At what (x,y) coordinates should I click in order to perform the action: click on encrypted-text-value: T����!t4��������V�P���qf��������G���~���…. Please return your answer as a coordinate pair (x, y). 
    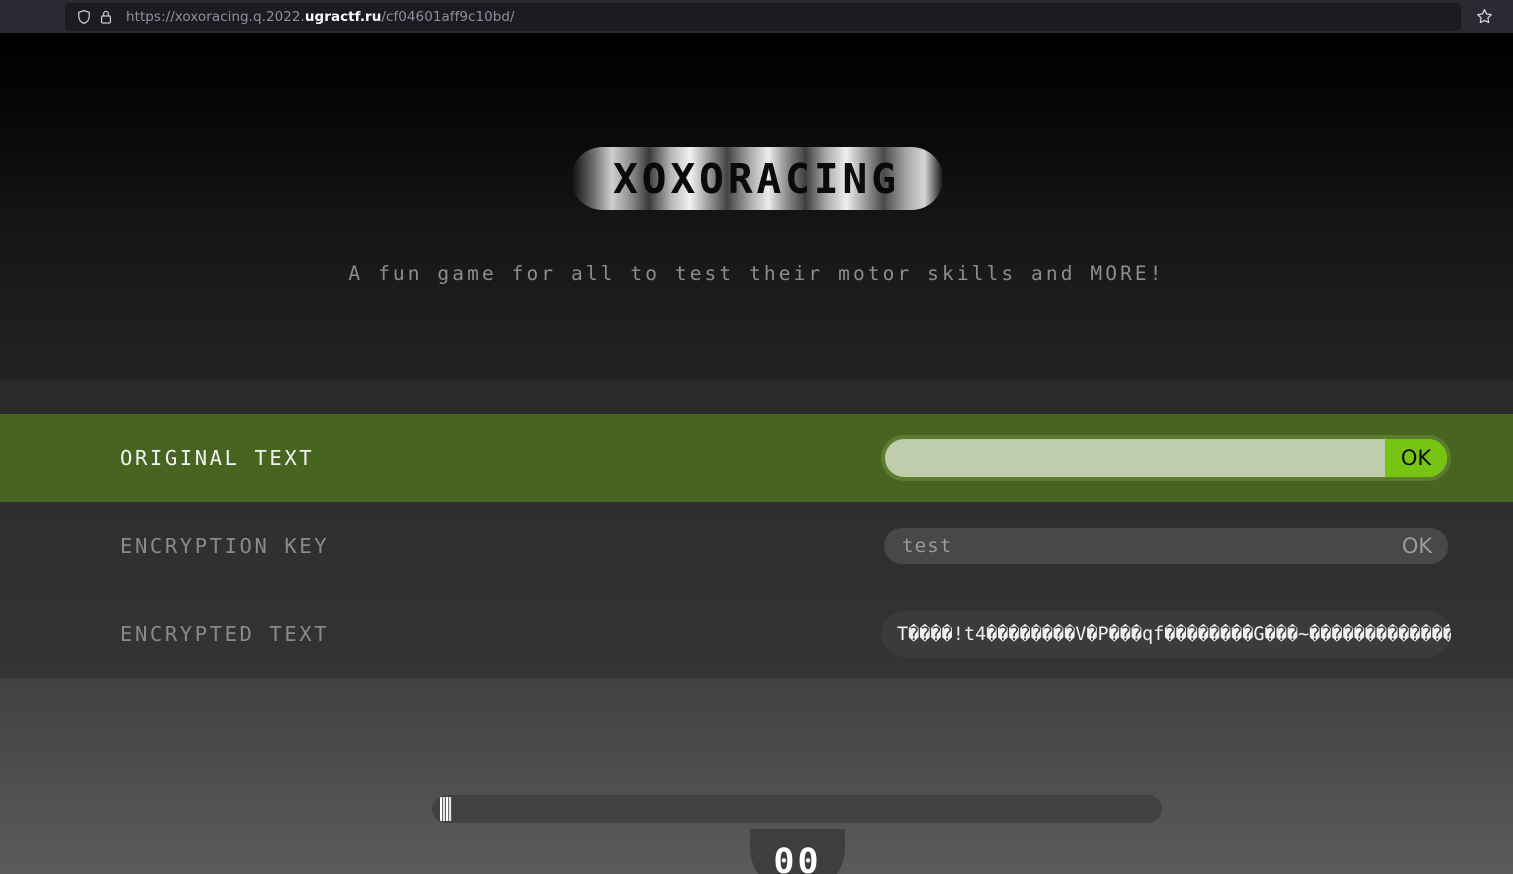
    Looking at the image, I should click on (1174, 634).